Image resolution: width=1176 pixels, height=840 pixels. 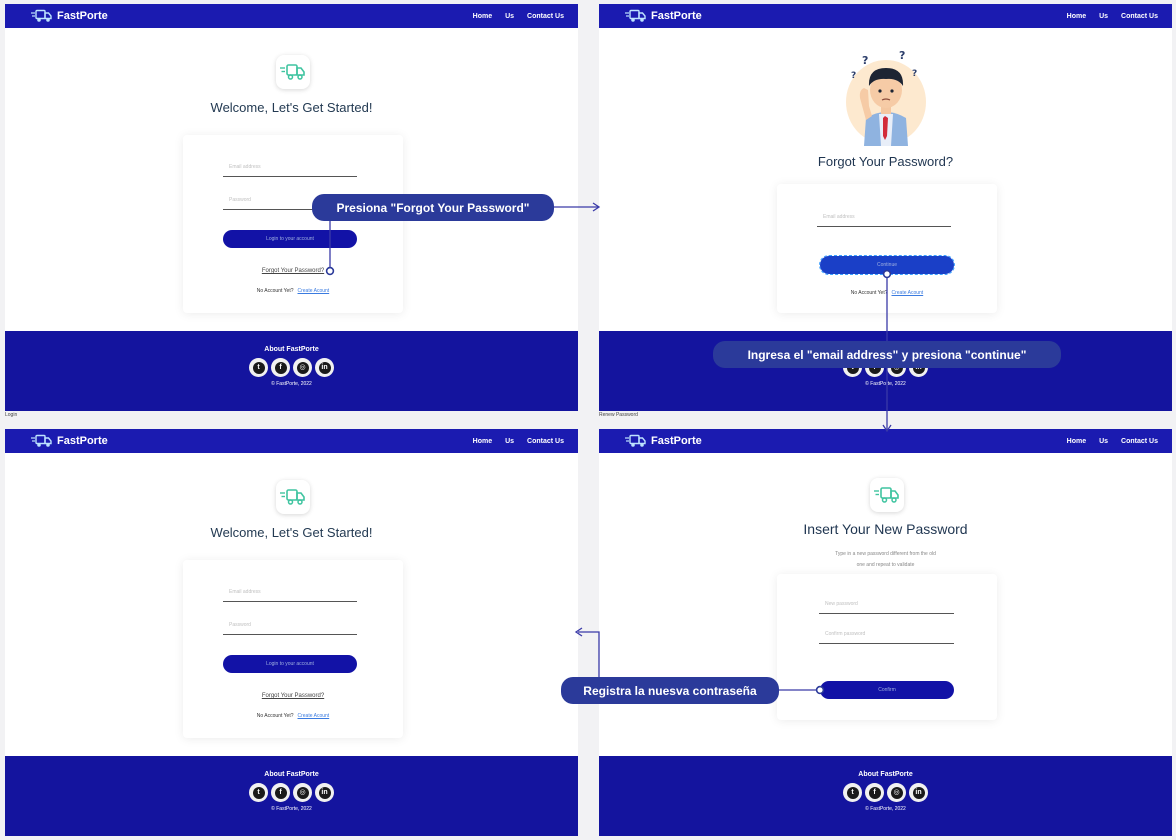 What do you see at coordinates (670, 690) in the screenshot?
I see `callout-step3: Registra la nuesva contraseña` at bounding box center [670, 690].